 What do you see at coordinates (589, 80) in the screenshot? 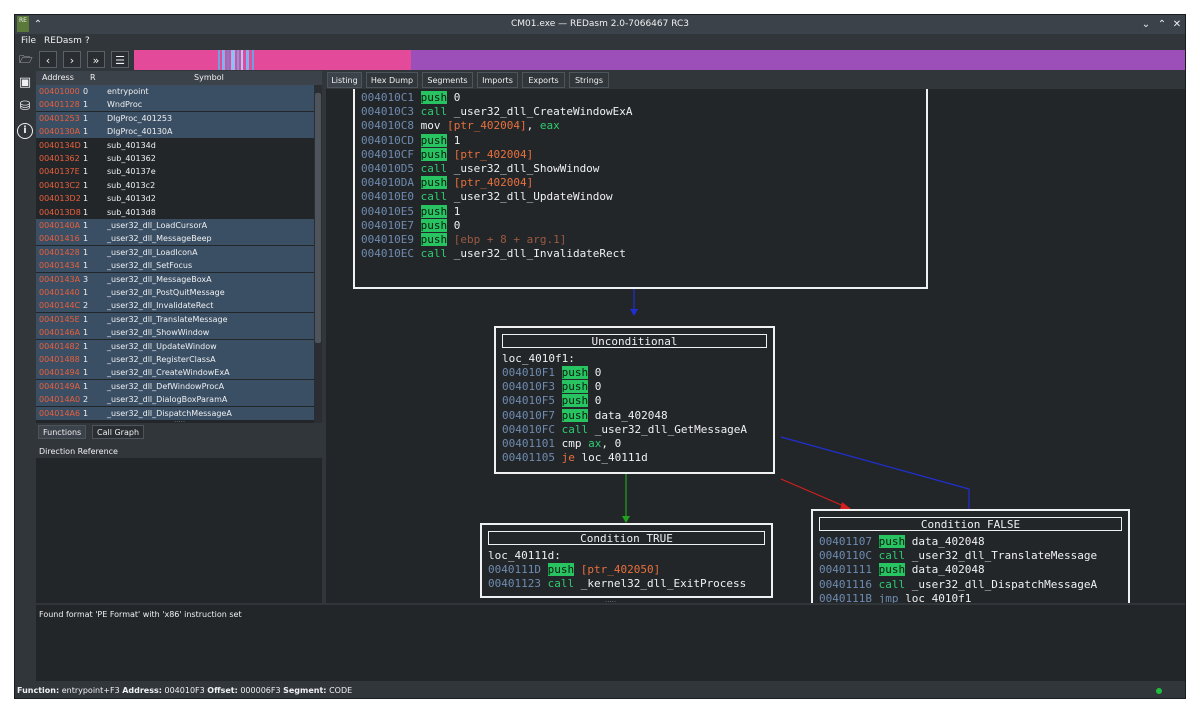
I see `tab-strings: Strings` at bounding box center [589, 80].